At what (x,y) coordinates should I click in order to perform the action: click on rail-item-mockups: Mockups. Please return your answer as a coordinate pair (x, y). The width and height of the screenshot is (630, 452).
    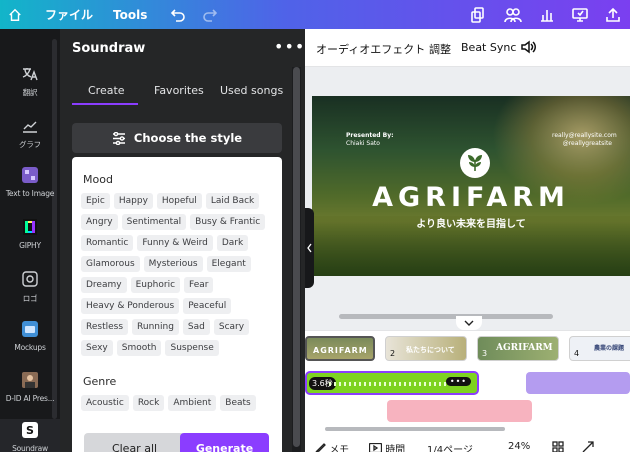
    Looking at the image, I should click on (30, 336).